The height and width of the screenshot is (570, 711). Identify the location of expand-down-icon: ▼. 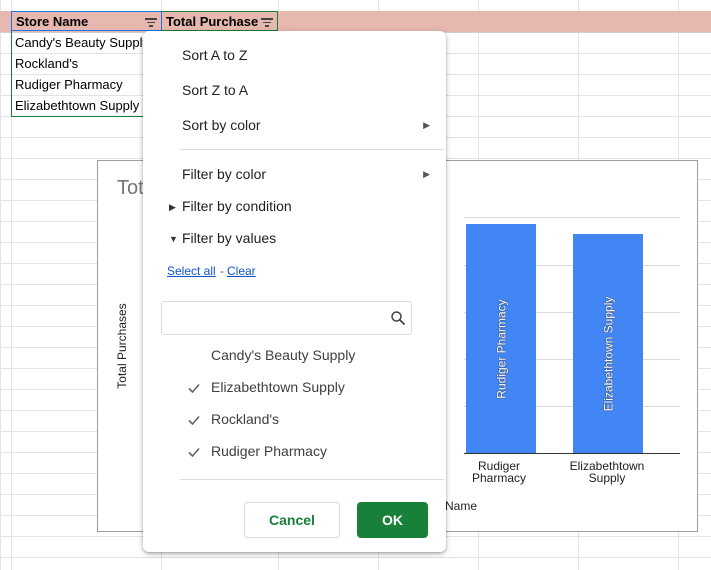
(173, 239).